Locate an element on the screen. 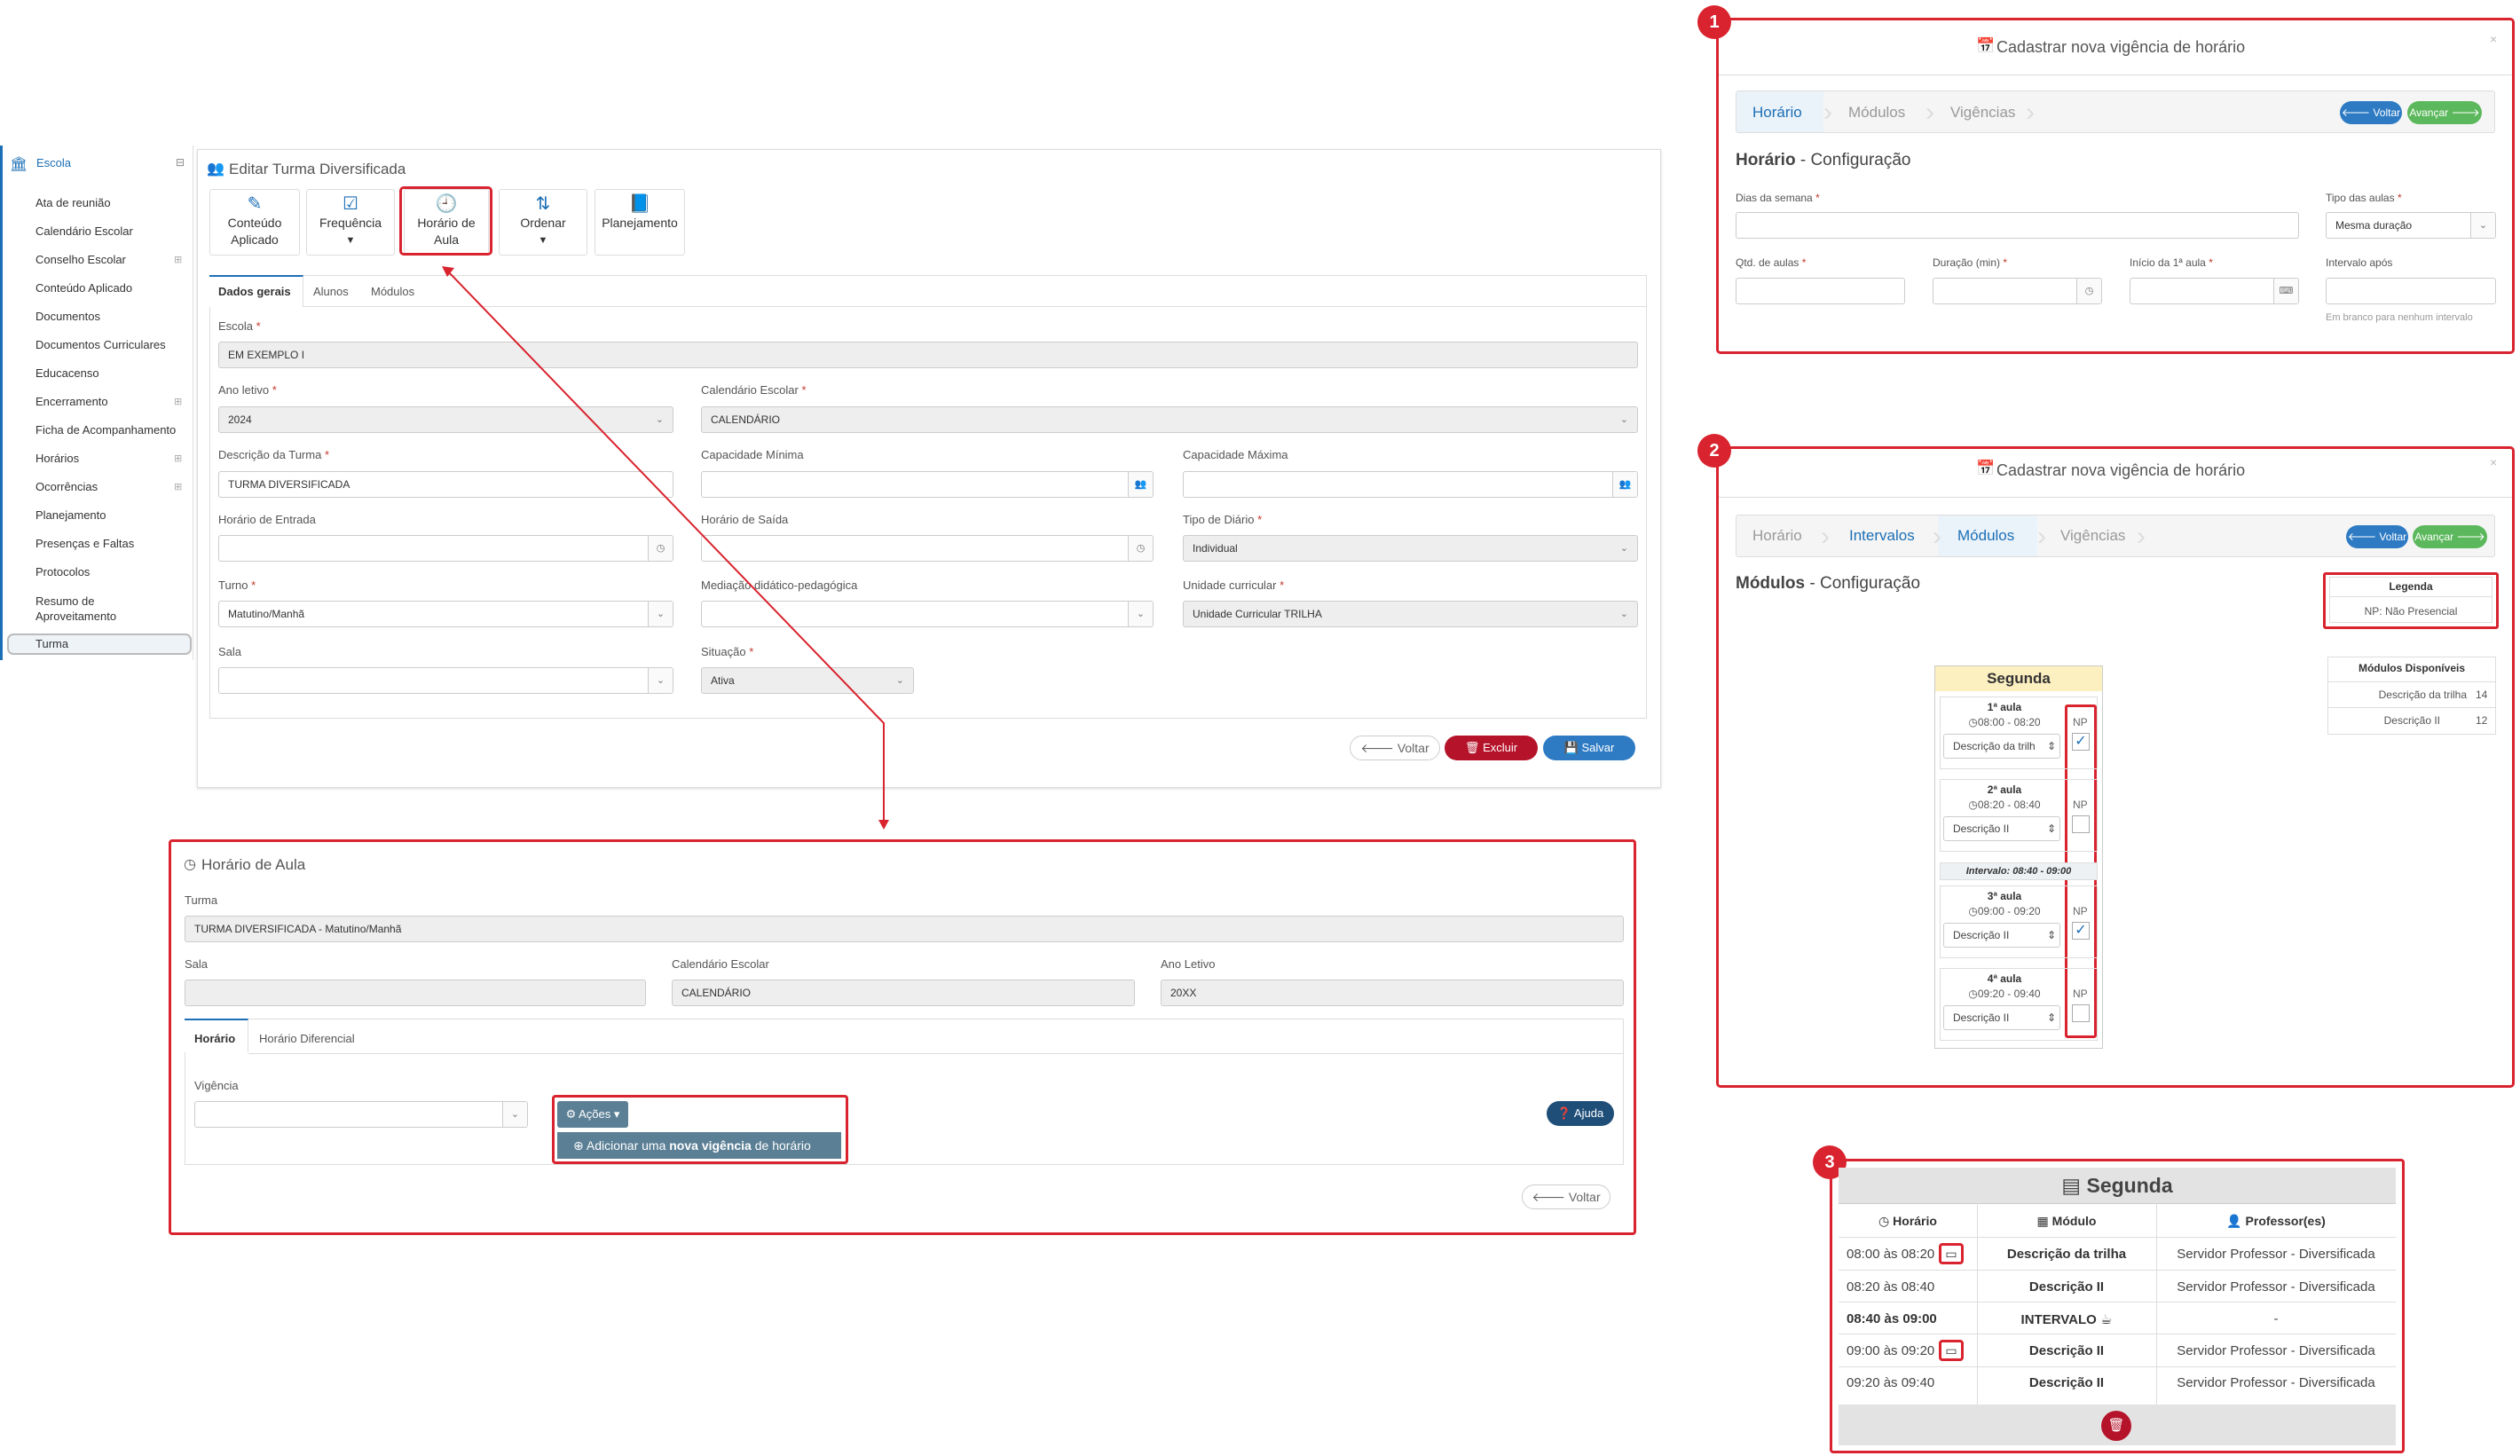 The width and height of the screenshot is (2520, 1456). sidebar-item-calendario: Calendário Escolar is located at coordinates (84, 231).